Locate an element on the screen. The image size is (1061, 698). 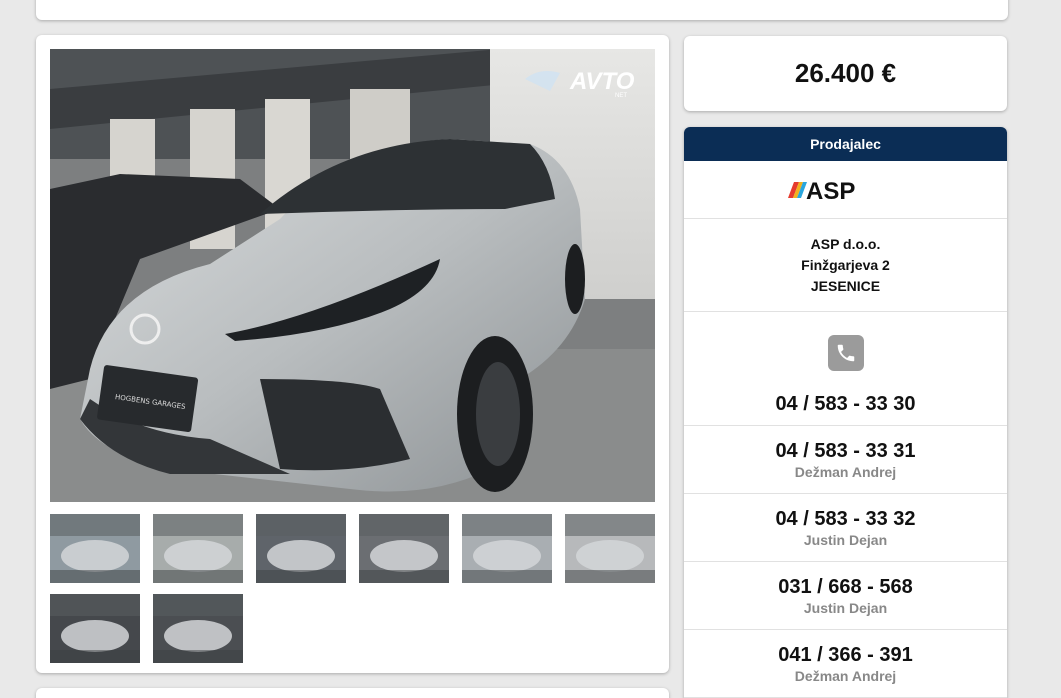
phone-row: 031 / 668 - 568 Justin Dejan is located at coordinates (845, 596).